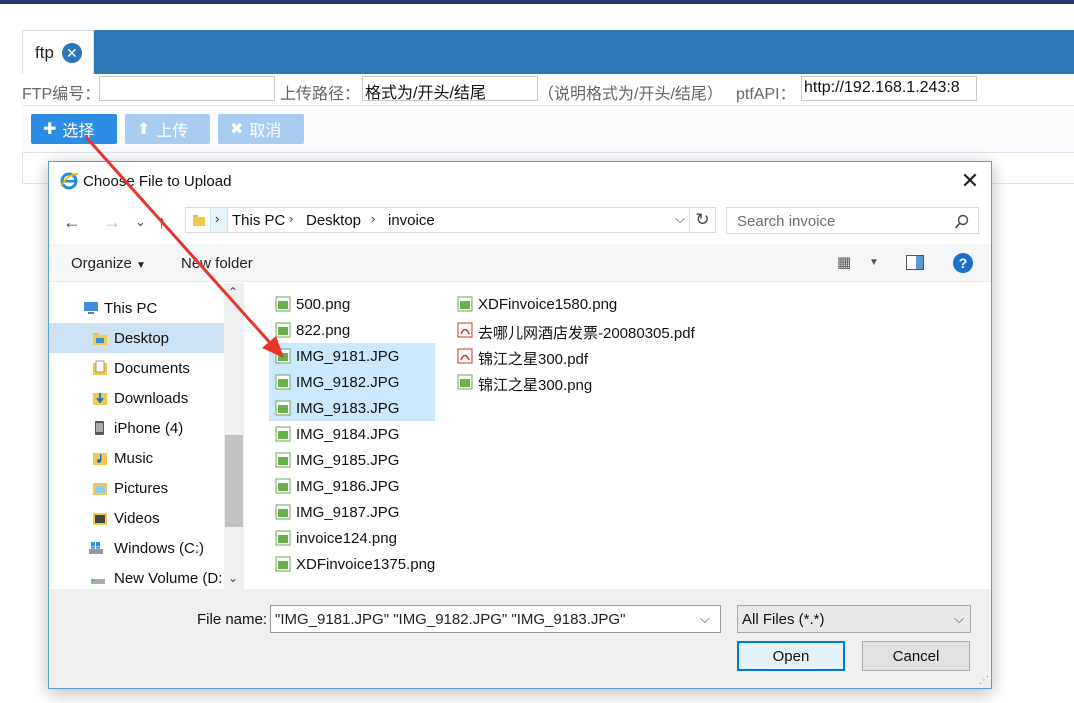 The height and width of the screenshot is (703, 1074). Describe the element at coordinates (348, 382) in the screenshot. I see `file-name: IMG_9182.JPG` at that location.